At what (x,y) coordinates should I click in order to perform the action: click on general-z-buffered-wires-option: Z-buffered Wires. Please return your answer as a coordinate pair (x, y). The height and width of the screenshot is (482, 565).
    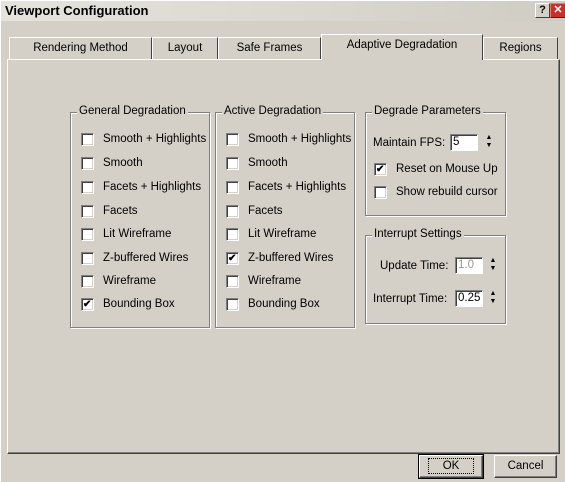
    Looking at the image, I should click on (134, 258).